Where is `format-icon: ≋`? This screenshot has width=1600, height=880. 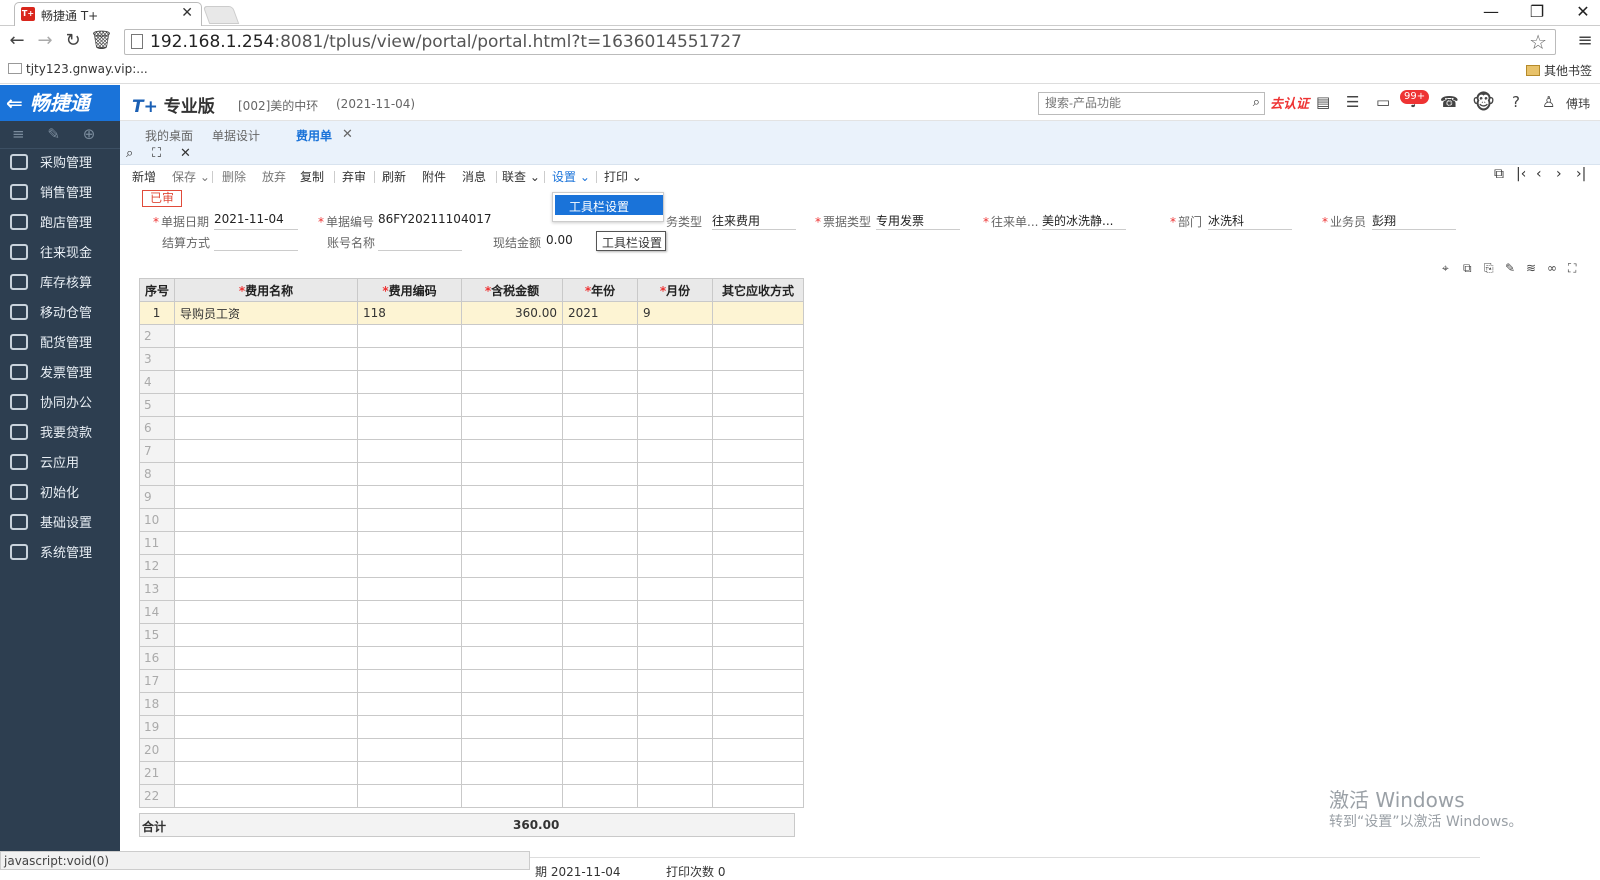 format-icon: ≋ is located at coordinates (1531, 268).